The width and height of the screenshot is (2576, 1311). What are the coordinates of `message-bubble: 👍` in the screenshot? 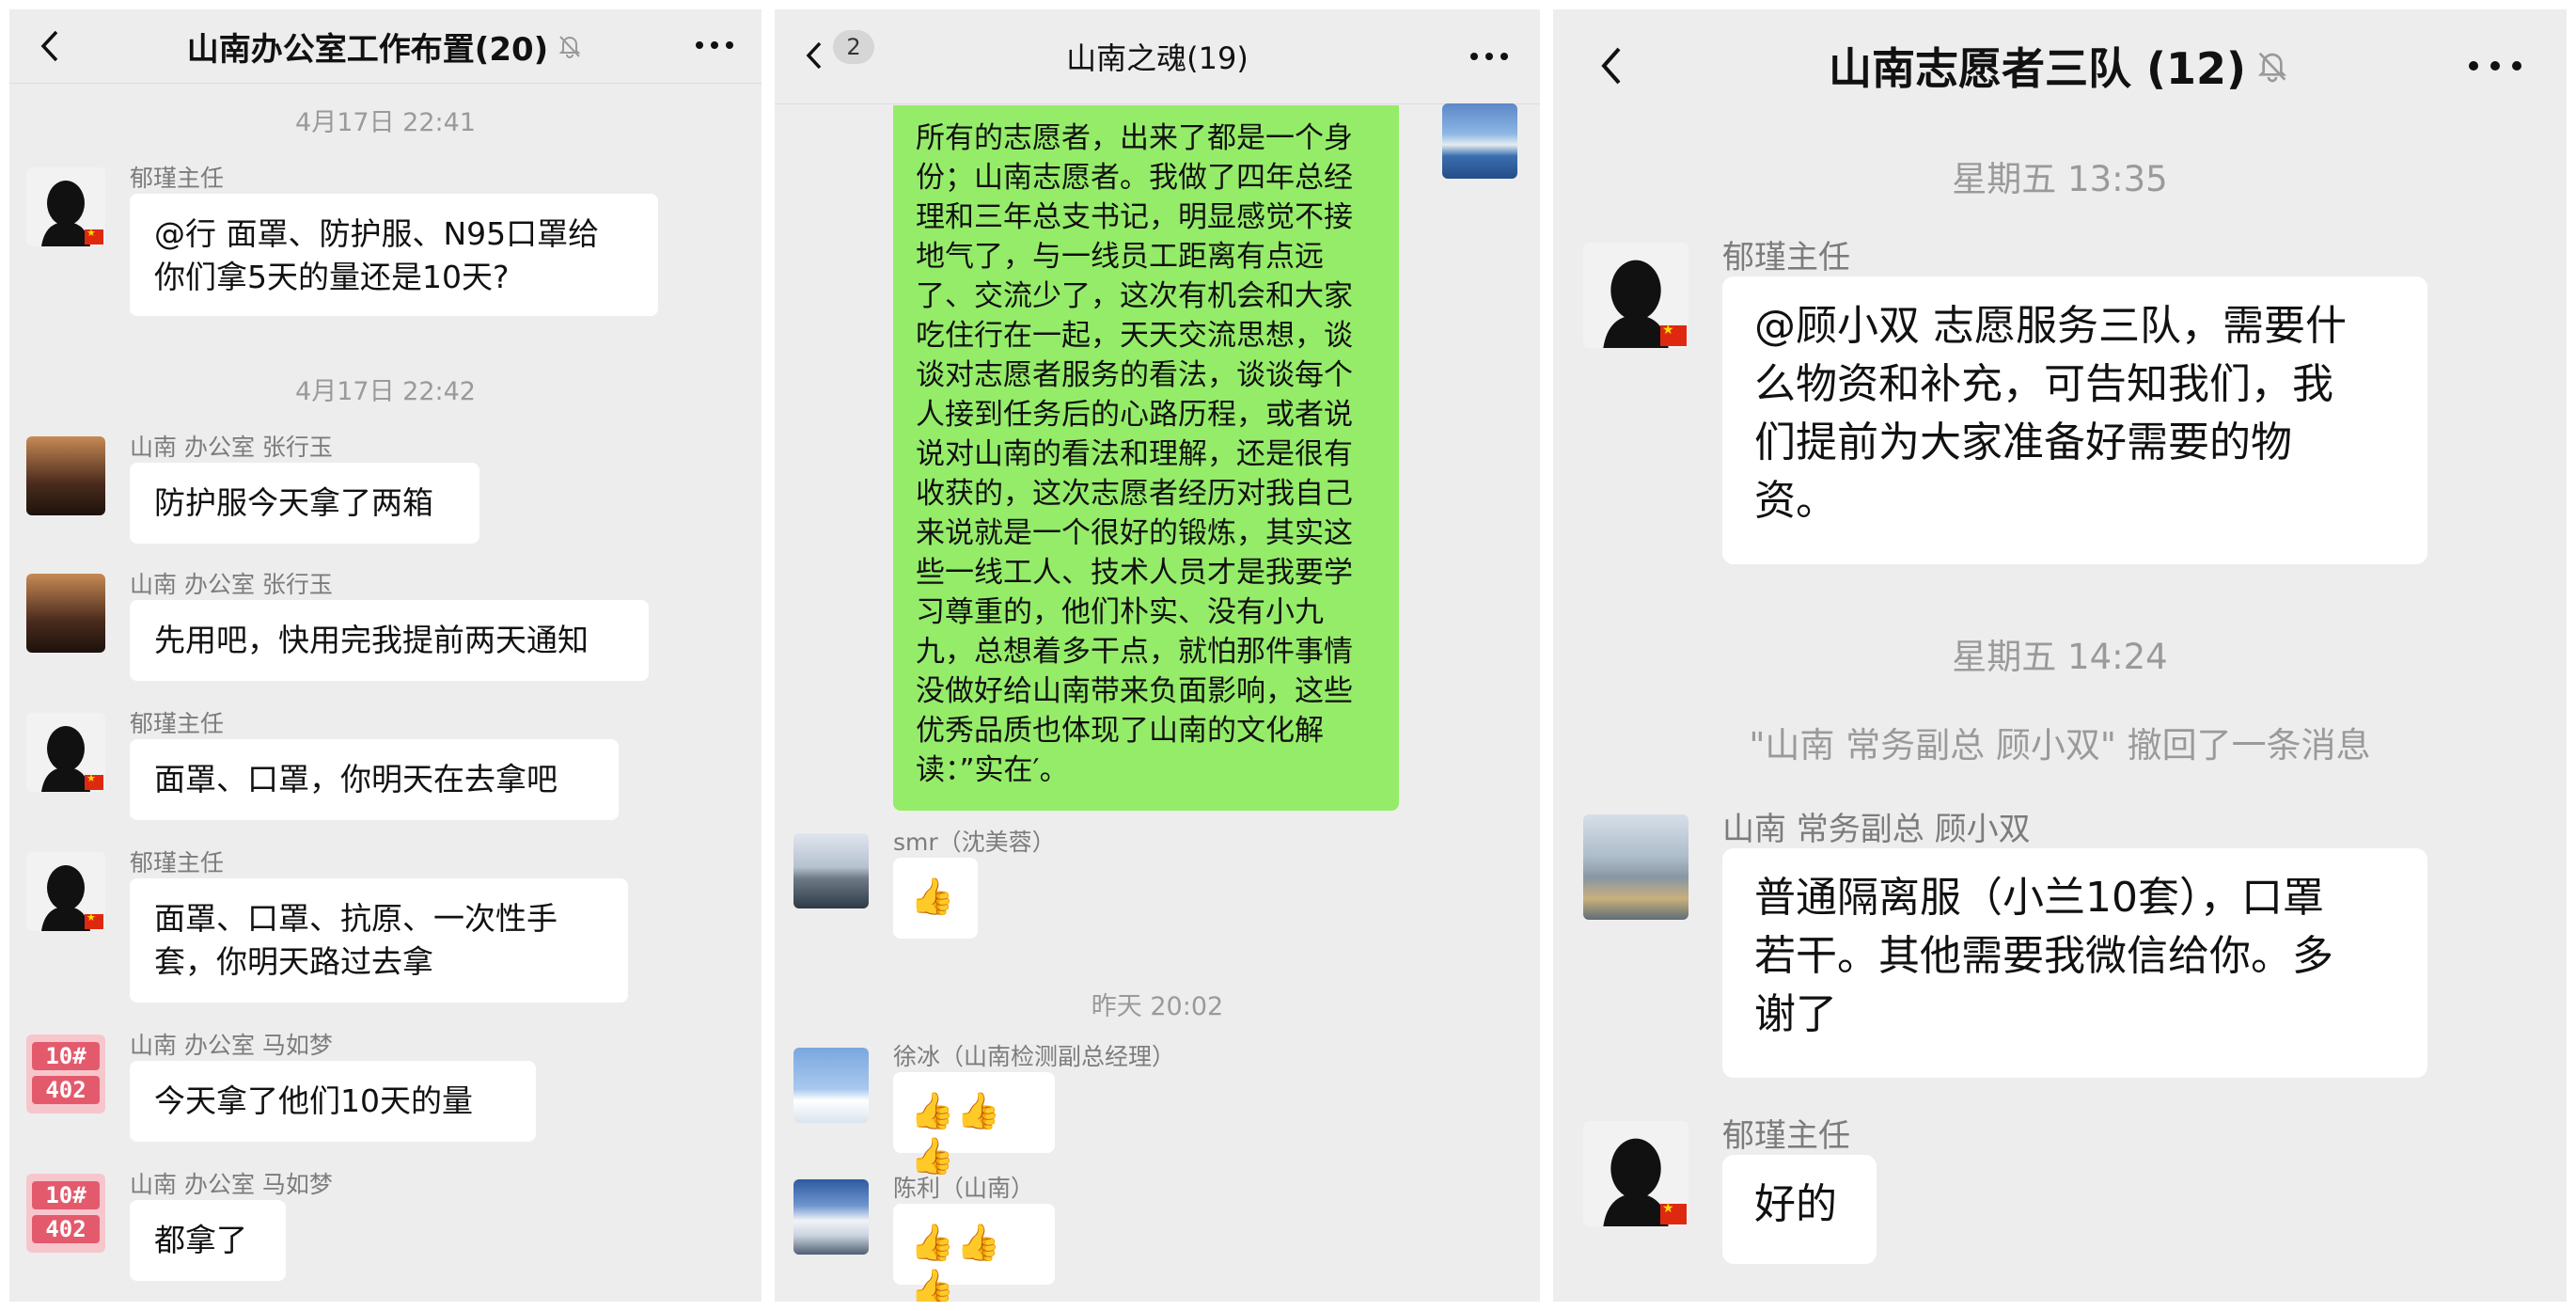 It's located at (936, 898).